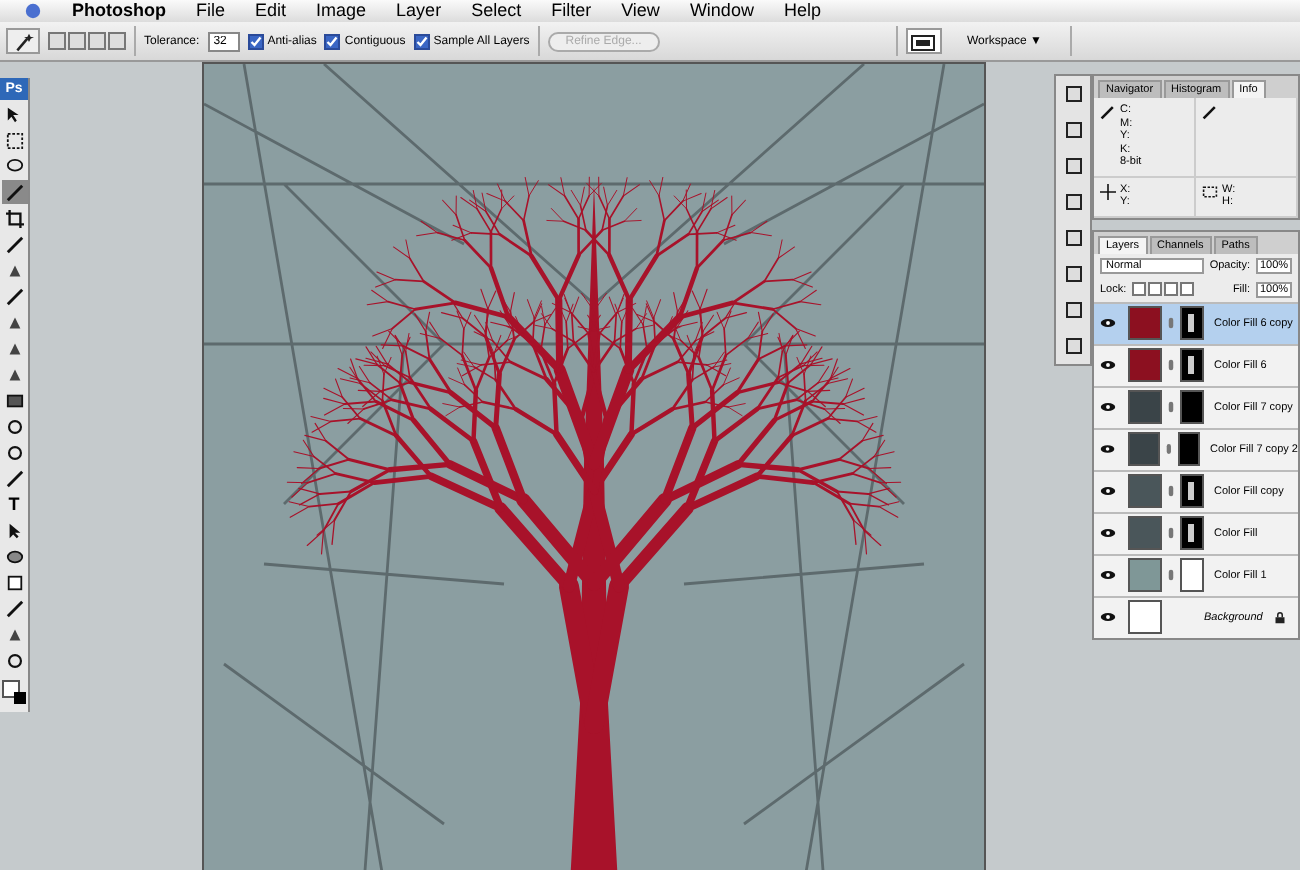 This screenshot has height=870, width=1300. I want to click on dashed-rectangle-icon, so click(14, 140).